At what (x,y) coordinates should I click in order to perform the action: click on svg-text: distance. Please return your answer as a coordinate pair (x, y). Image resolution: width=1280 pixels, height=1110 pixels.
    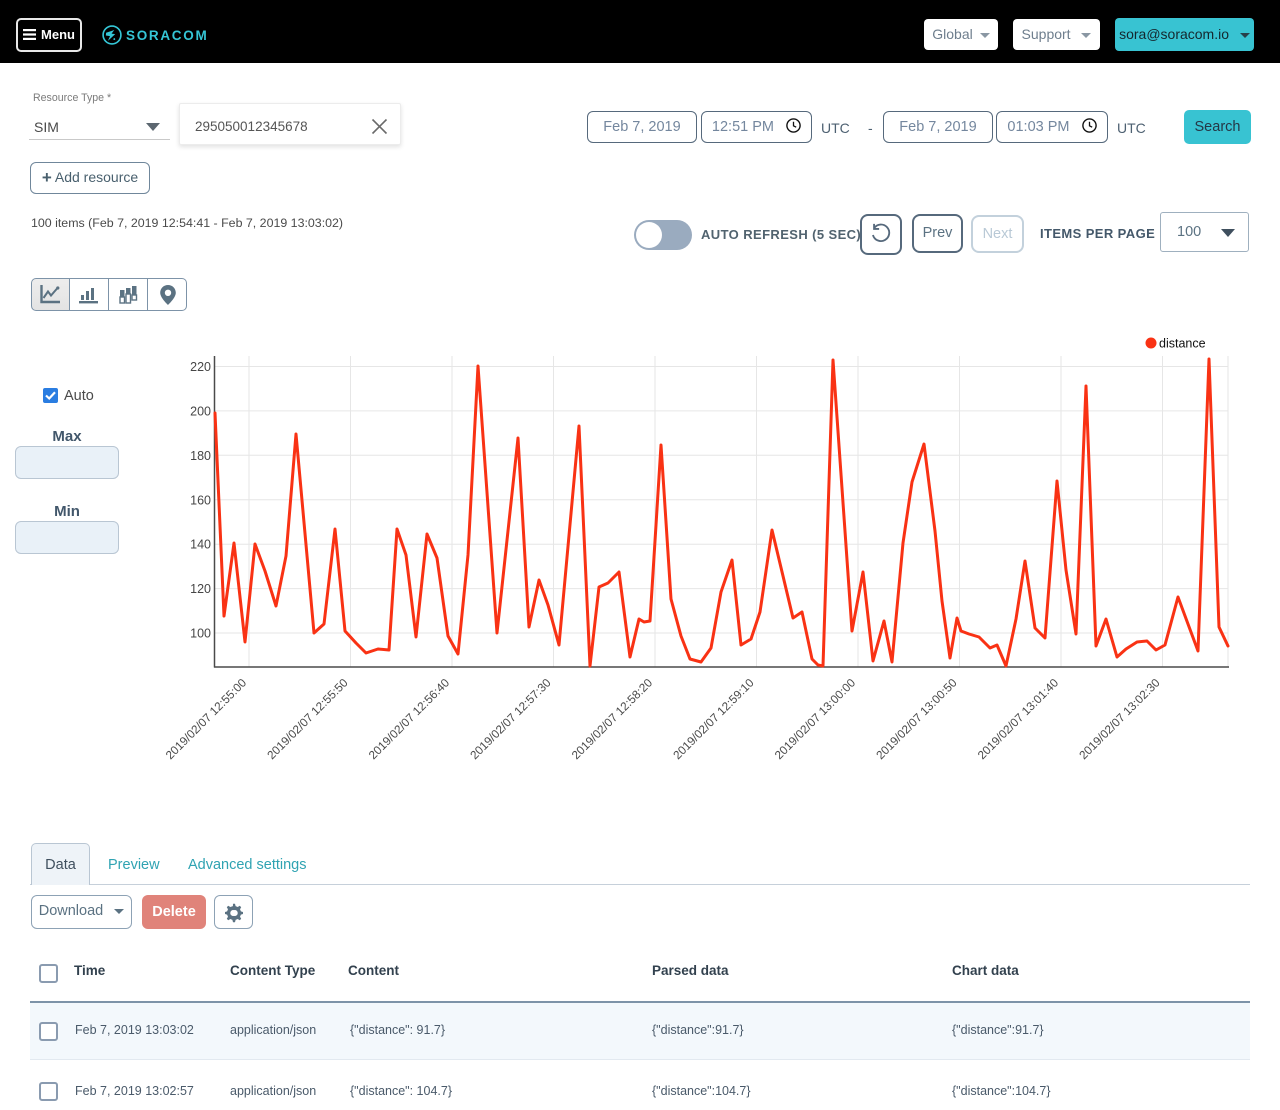
    Looking at the image, I should click on (1182, 344).